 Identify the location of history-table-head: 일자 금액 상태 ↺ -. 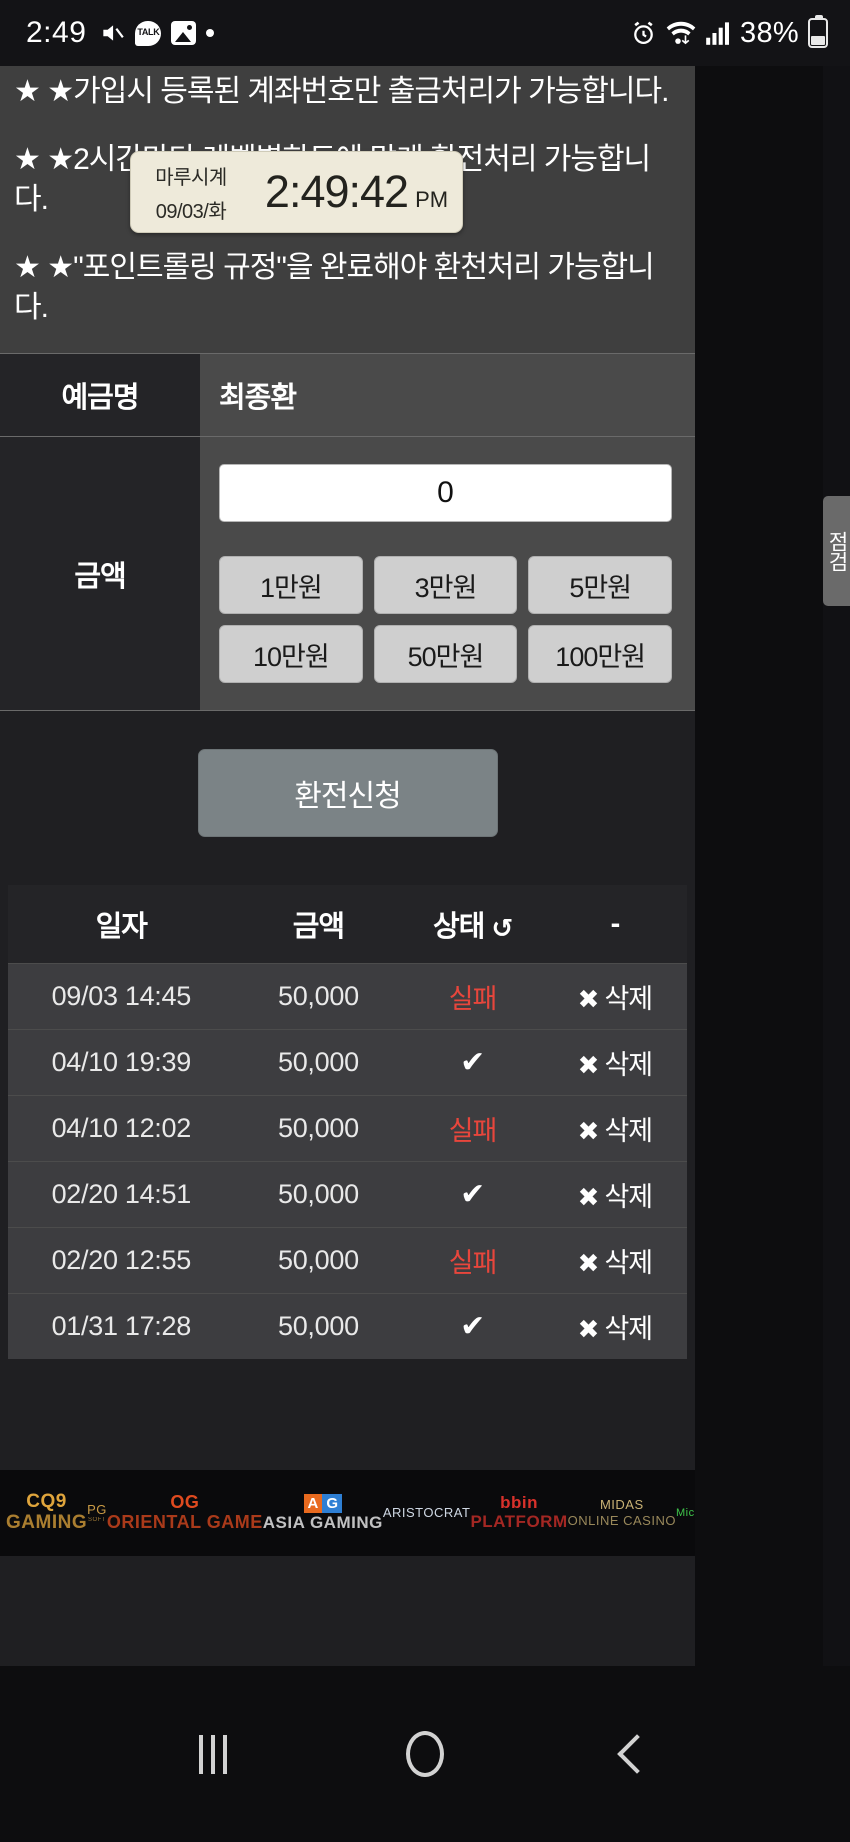
(347, 924).